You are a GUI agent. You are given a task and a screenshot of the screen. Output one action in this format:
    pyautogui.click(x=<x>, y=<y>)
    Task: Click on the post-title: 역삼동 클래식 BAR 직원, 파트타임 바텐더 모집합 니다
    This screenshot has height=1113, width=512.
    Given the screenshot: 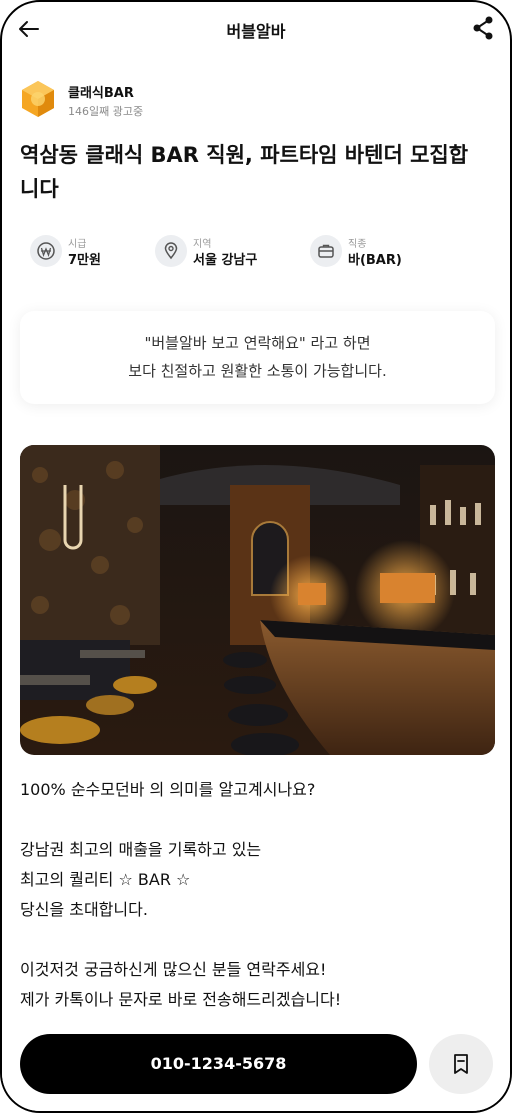 What is the action you would take?
    pyautogui.click(x=258, y=172)
    